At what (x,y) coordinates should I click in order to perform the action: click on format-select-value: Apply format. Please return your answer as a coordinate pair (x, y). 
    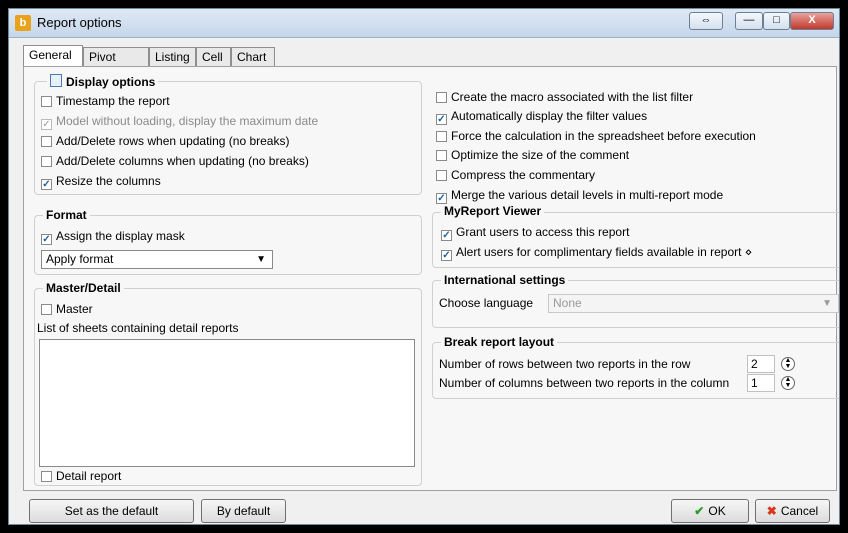
    Looking at the image, I should click on (80, 259).